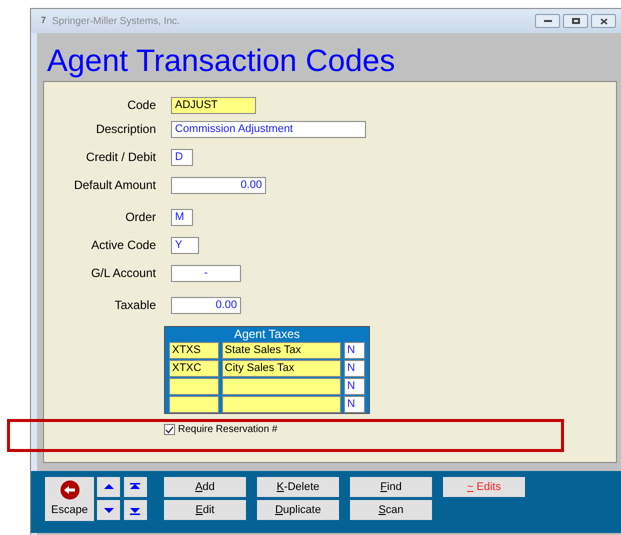 Image resolution: width=621 pixels, height=535 pixels. I want to click on input-field: Y, so click(185, 245).